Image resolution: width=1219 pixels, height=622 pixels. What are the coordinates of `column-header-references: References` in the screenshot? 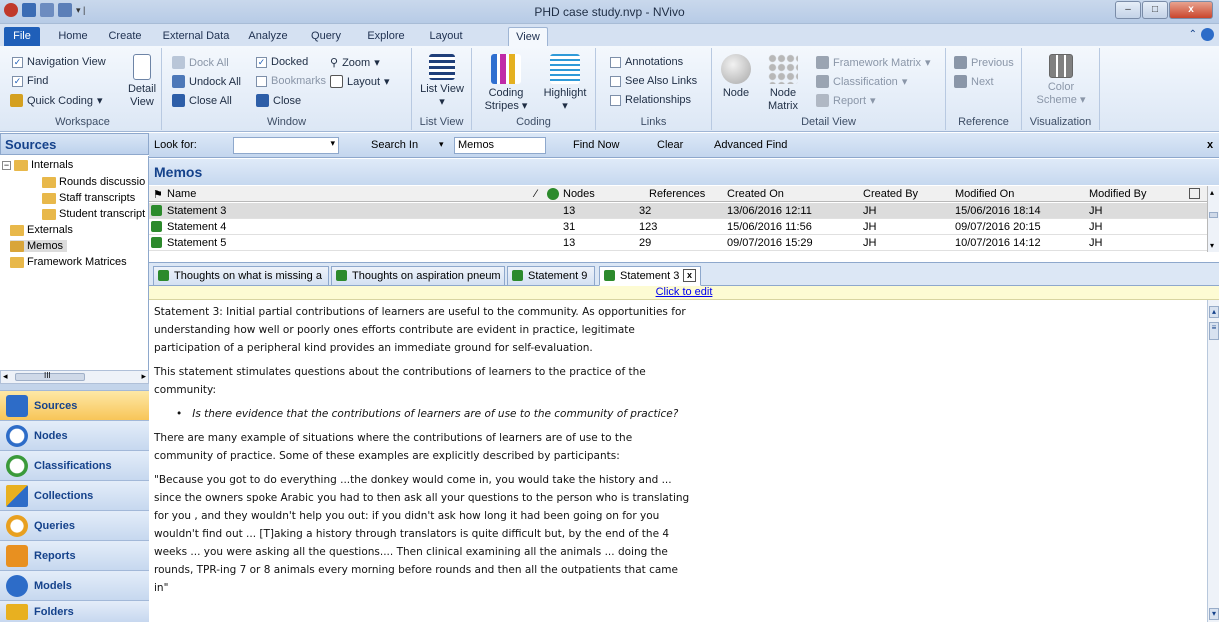 It's located at (677, 194).